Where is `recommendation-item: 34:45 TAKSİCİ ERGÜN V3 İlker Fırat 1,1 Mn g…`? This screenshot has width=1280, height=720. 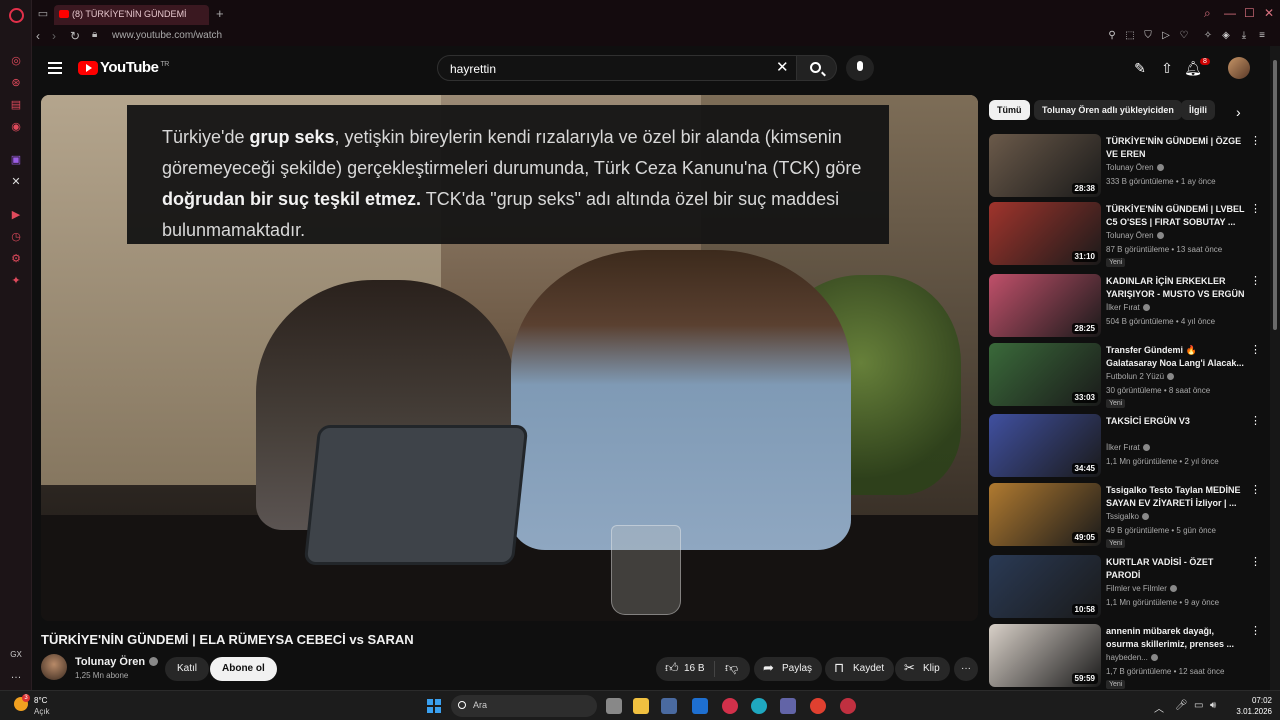
recommendation-item: 34:45 TAKSİCİ ERGÜN V3 İlker Fırat 1,1 Mn g… is located at coordinates (1125, 446).